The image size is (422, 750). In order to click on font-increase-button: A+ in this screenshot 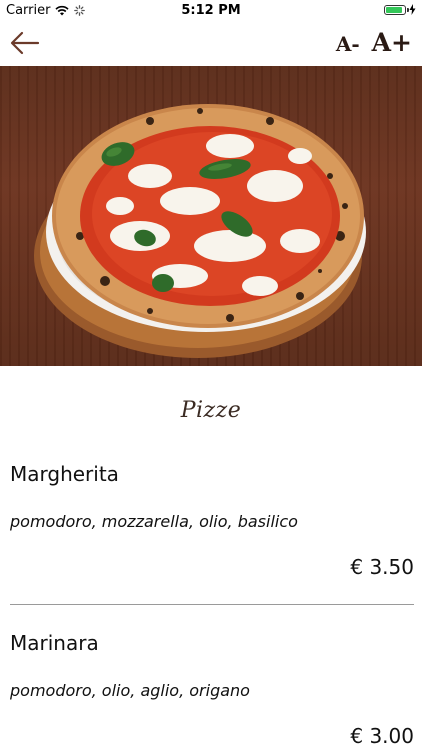, I will do `click(392, 42)`.